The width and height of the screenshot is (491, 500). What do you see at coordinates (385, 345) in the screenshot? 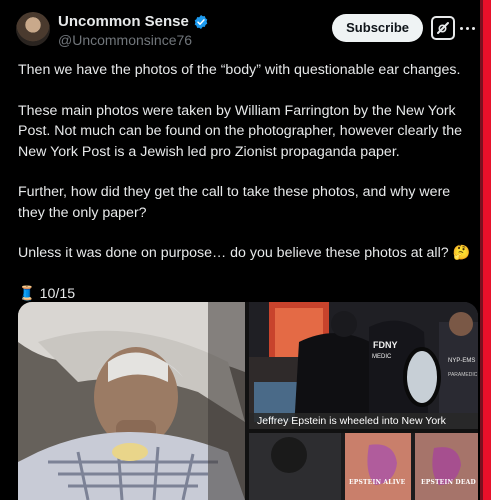
I see `vest-label: FDNY` at bounding box center [385, 345].